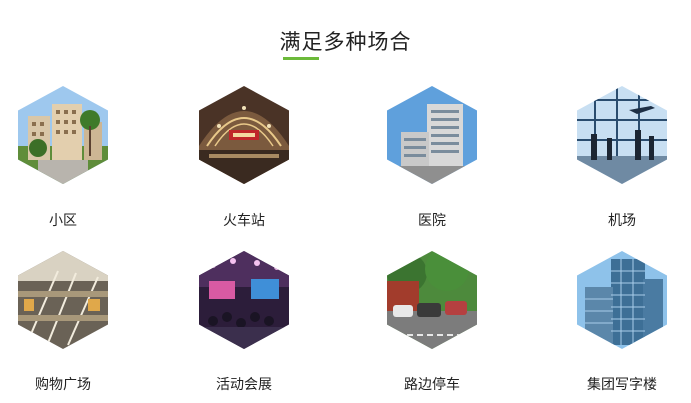 The width and height of the screenshot is (691, 403). I want to click on scene-card-hospital: 医院, so click(432, 161).